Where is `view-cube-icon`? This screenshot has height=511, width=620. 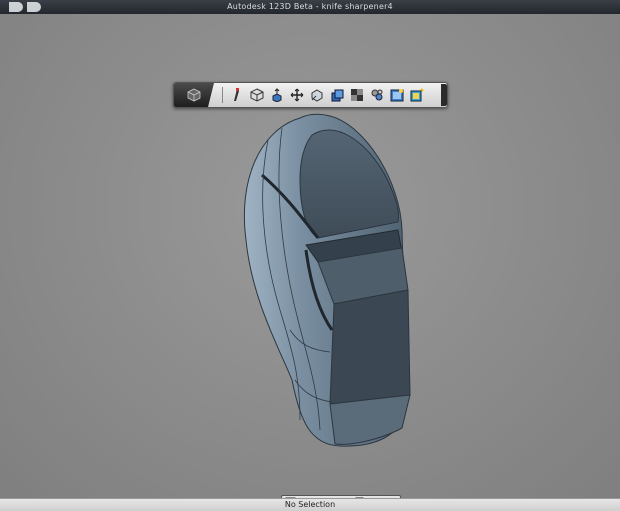 view-cube-icon is located at coordinates (194, 95).